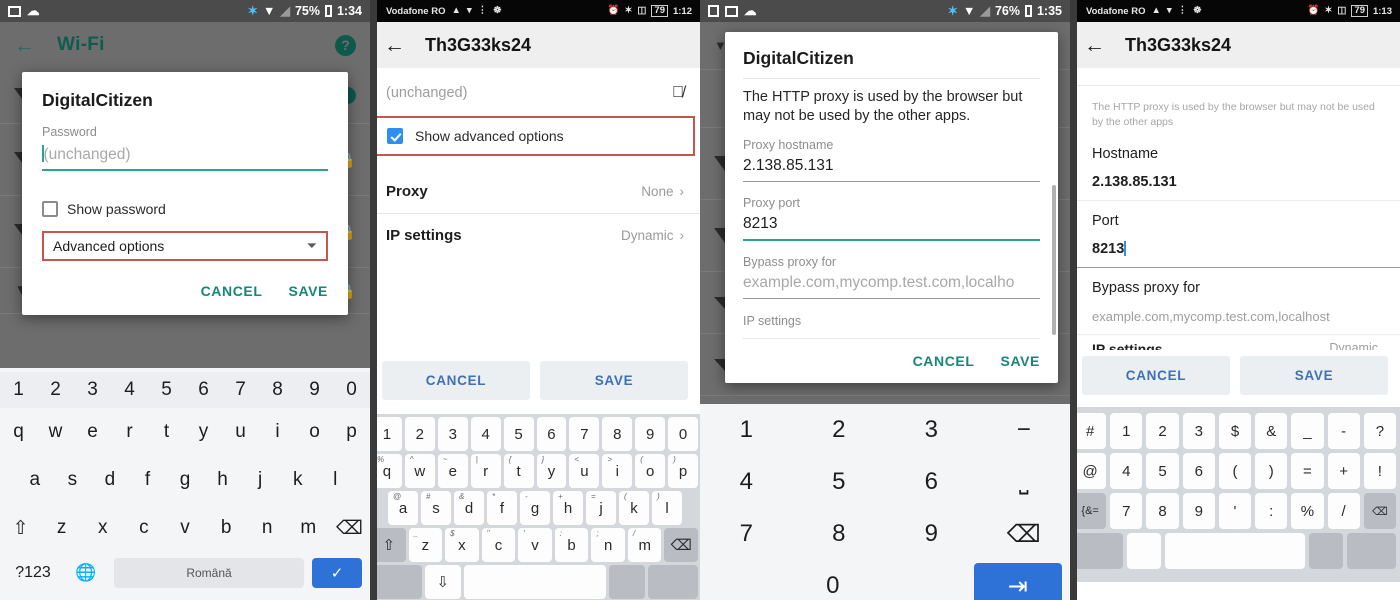  I want to click on key-slash: /, so click(1343, 511).